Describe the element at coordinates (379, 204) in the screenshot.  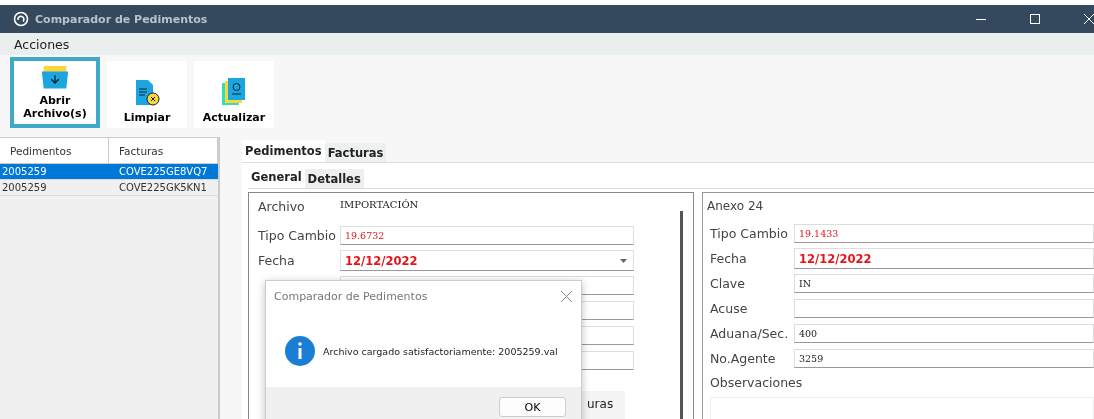
I see `field-value: IMPORTACIÓN` at that location.